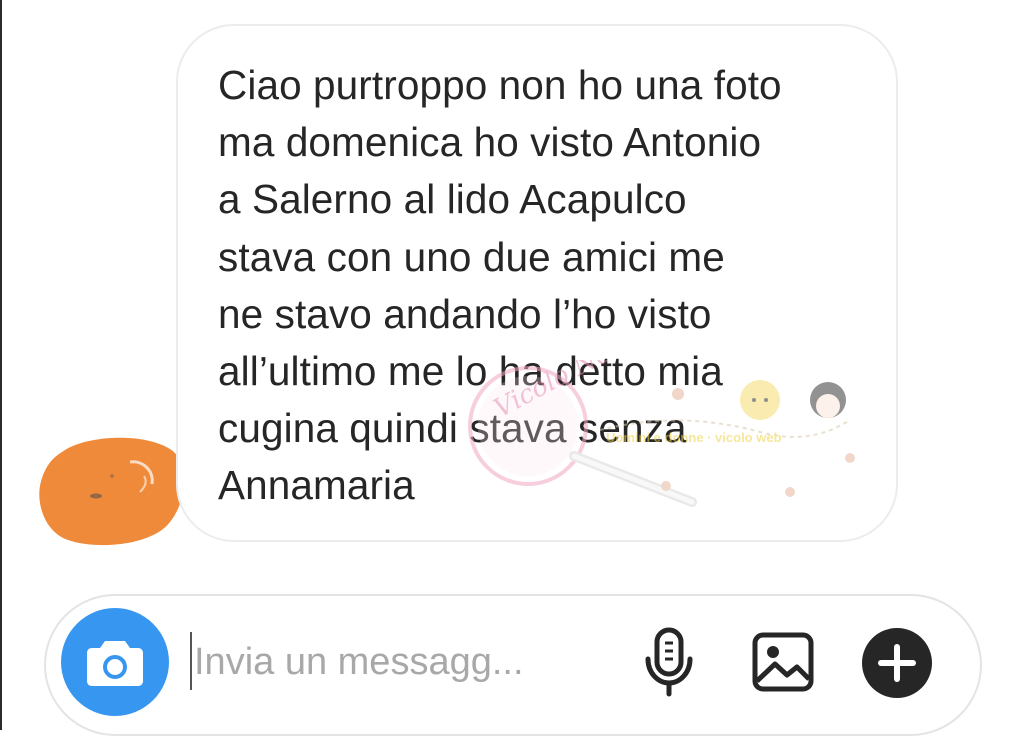 The image size is (1024, 736). I want to click on add-button, so click(897, 663).